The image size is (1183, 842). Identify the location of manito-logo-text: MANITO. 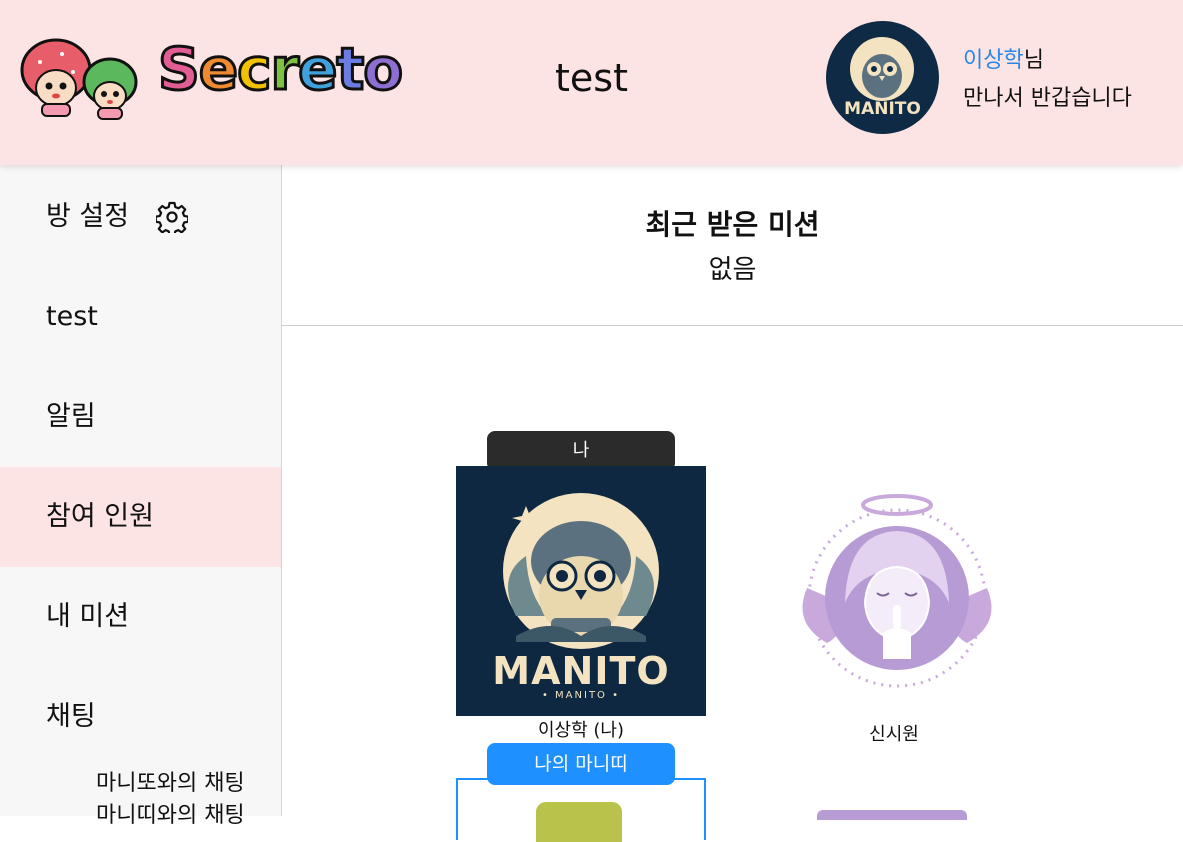
(581, 671).